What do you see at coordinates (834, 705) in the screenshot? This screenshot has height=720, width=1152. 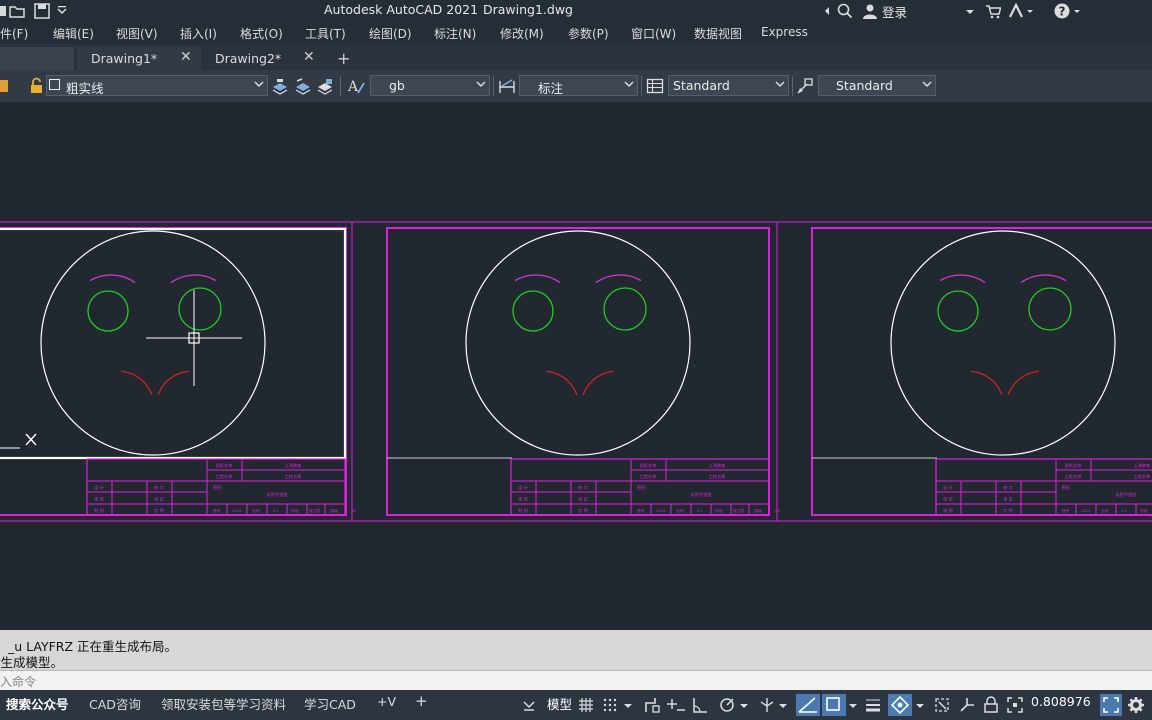 I see `object-snap-icon` at bounding box center [834, 705].